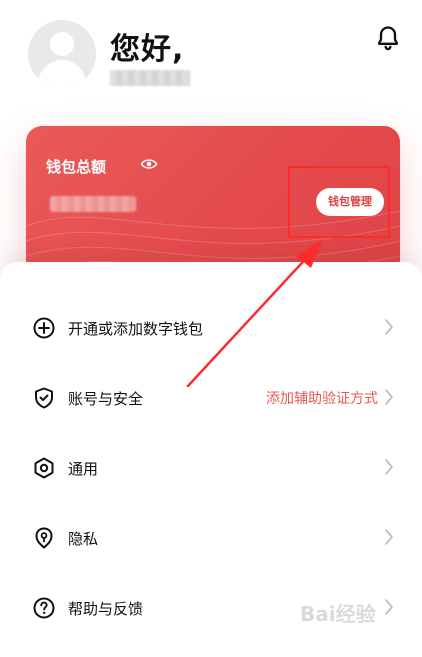 The image size is (422, 657). Describe the element at coordinates (338, 614) in the screenshot. I see `watermark-text: Bai经验` at that location.